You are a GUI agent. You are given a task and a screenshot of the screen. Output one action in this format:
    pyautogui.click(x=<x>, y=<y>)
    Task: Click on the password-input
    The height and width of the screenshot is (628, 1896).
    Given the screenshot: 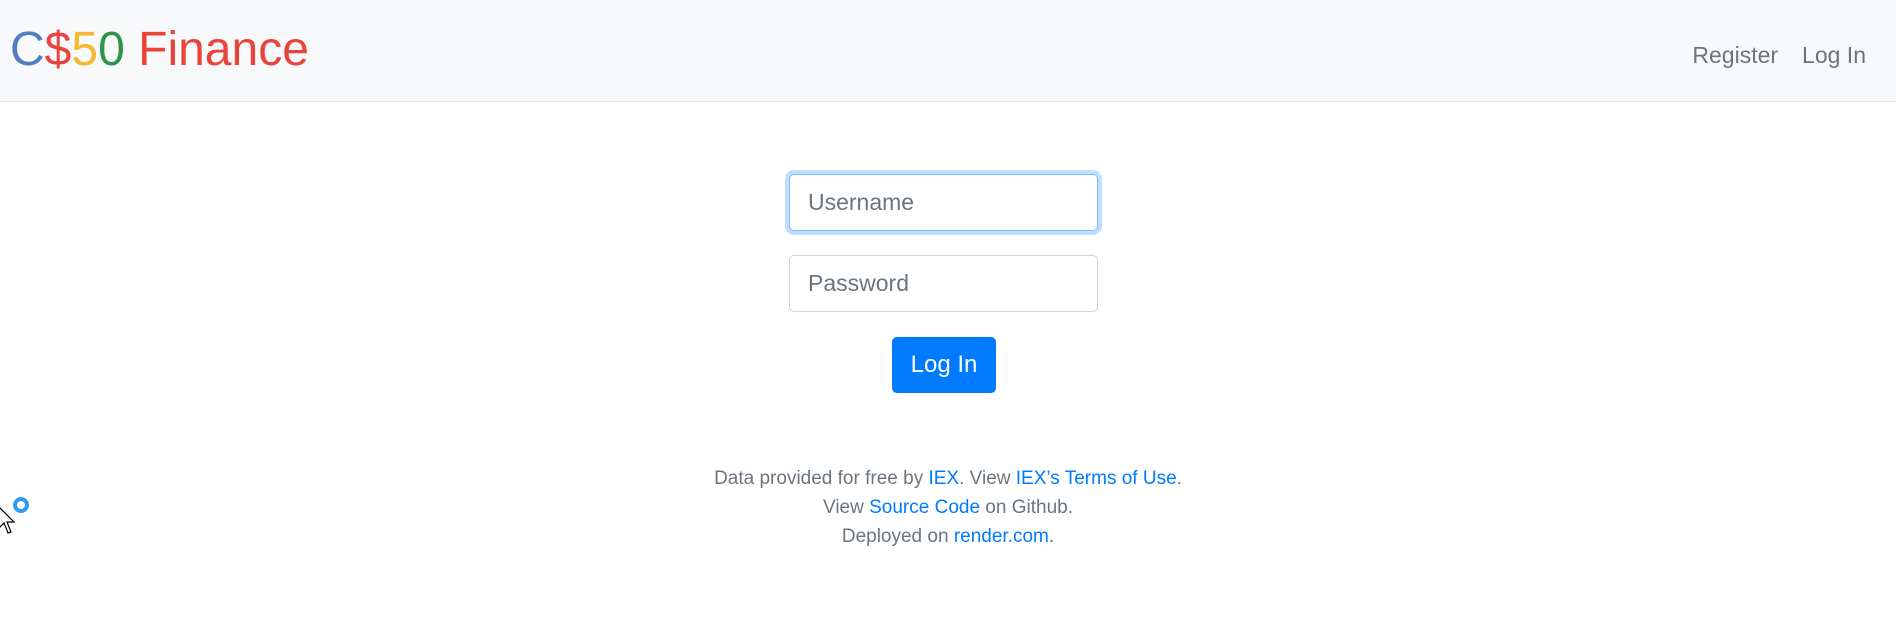 What is the action you would take?
    pyautogui.click(x=943, y=283)
    